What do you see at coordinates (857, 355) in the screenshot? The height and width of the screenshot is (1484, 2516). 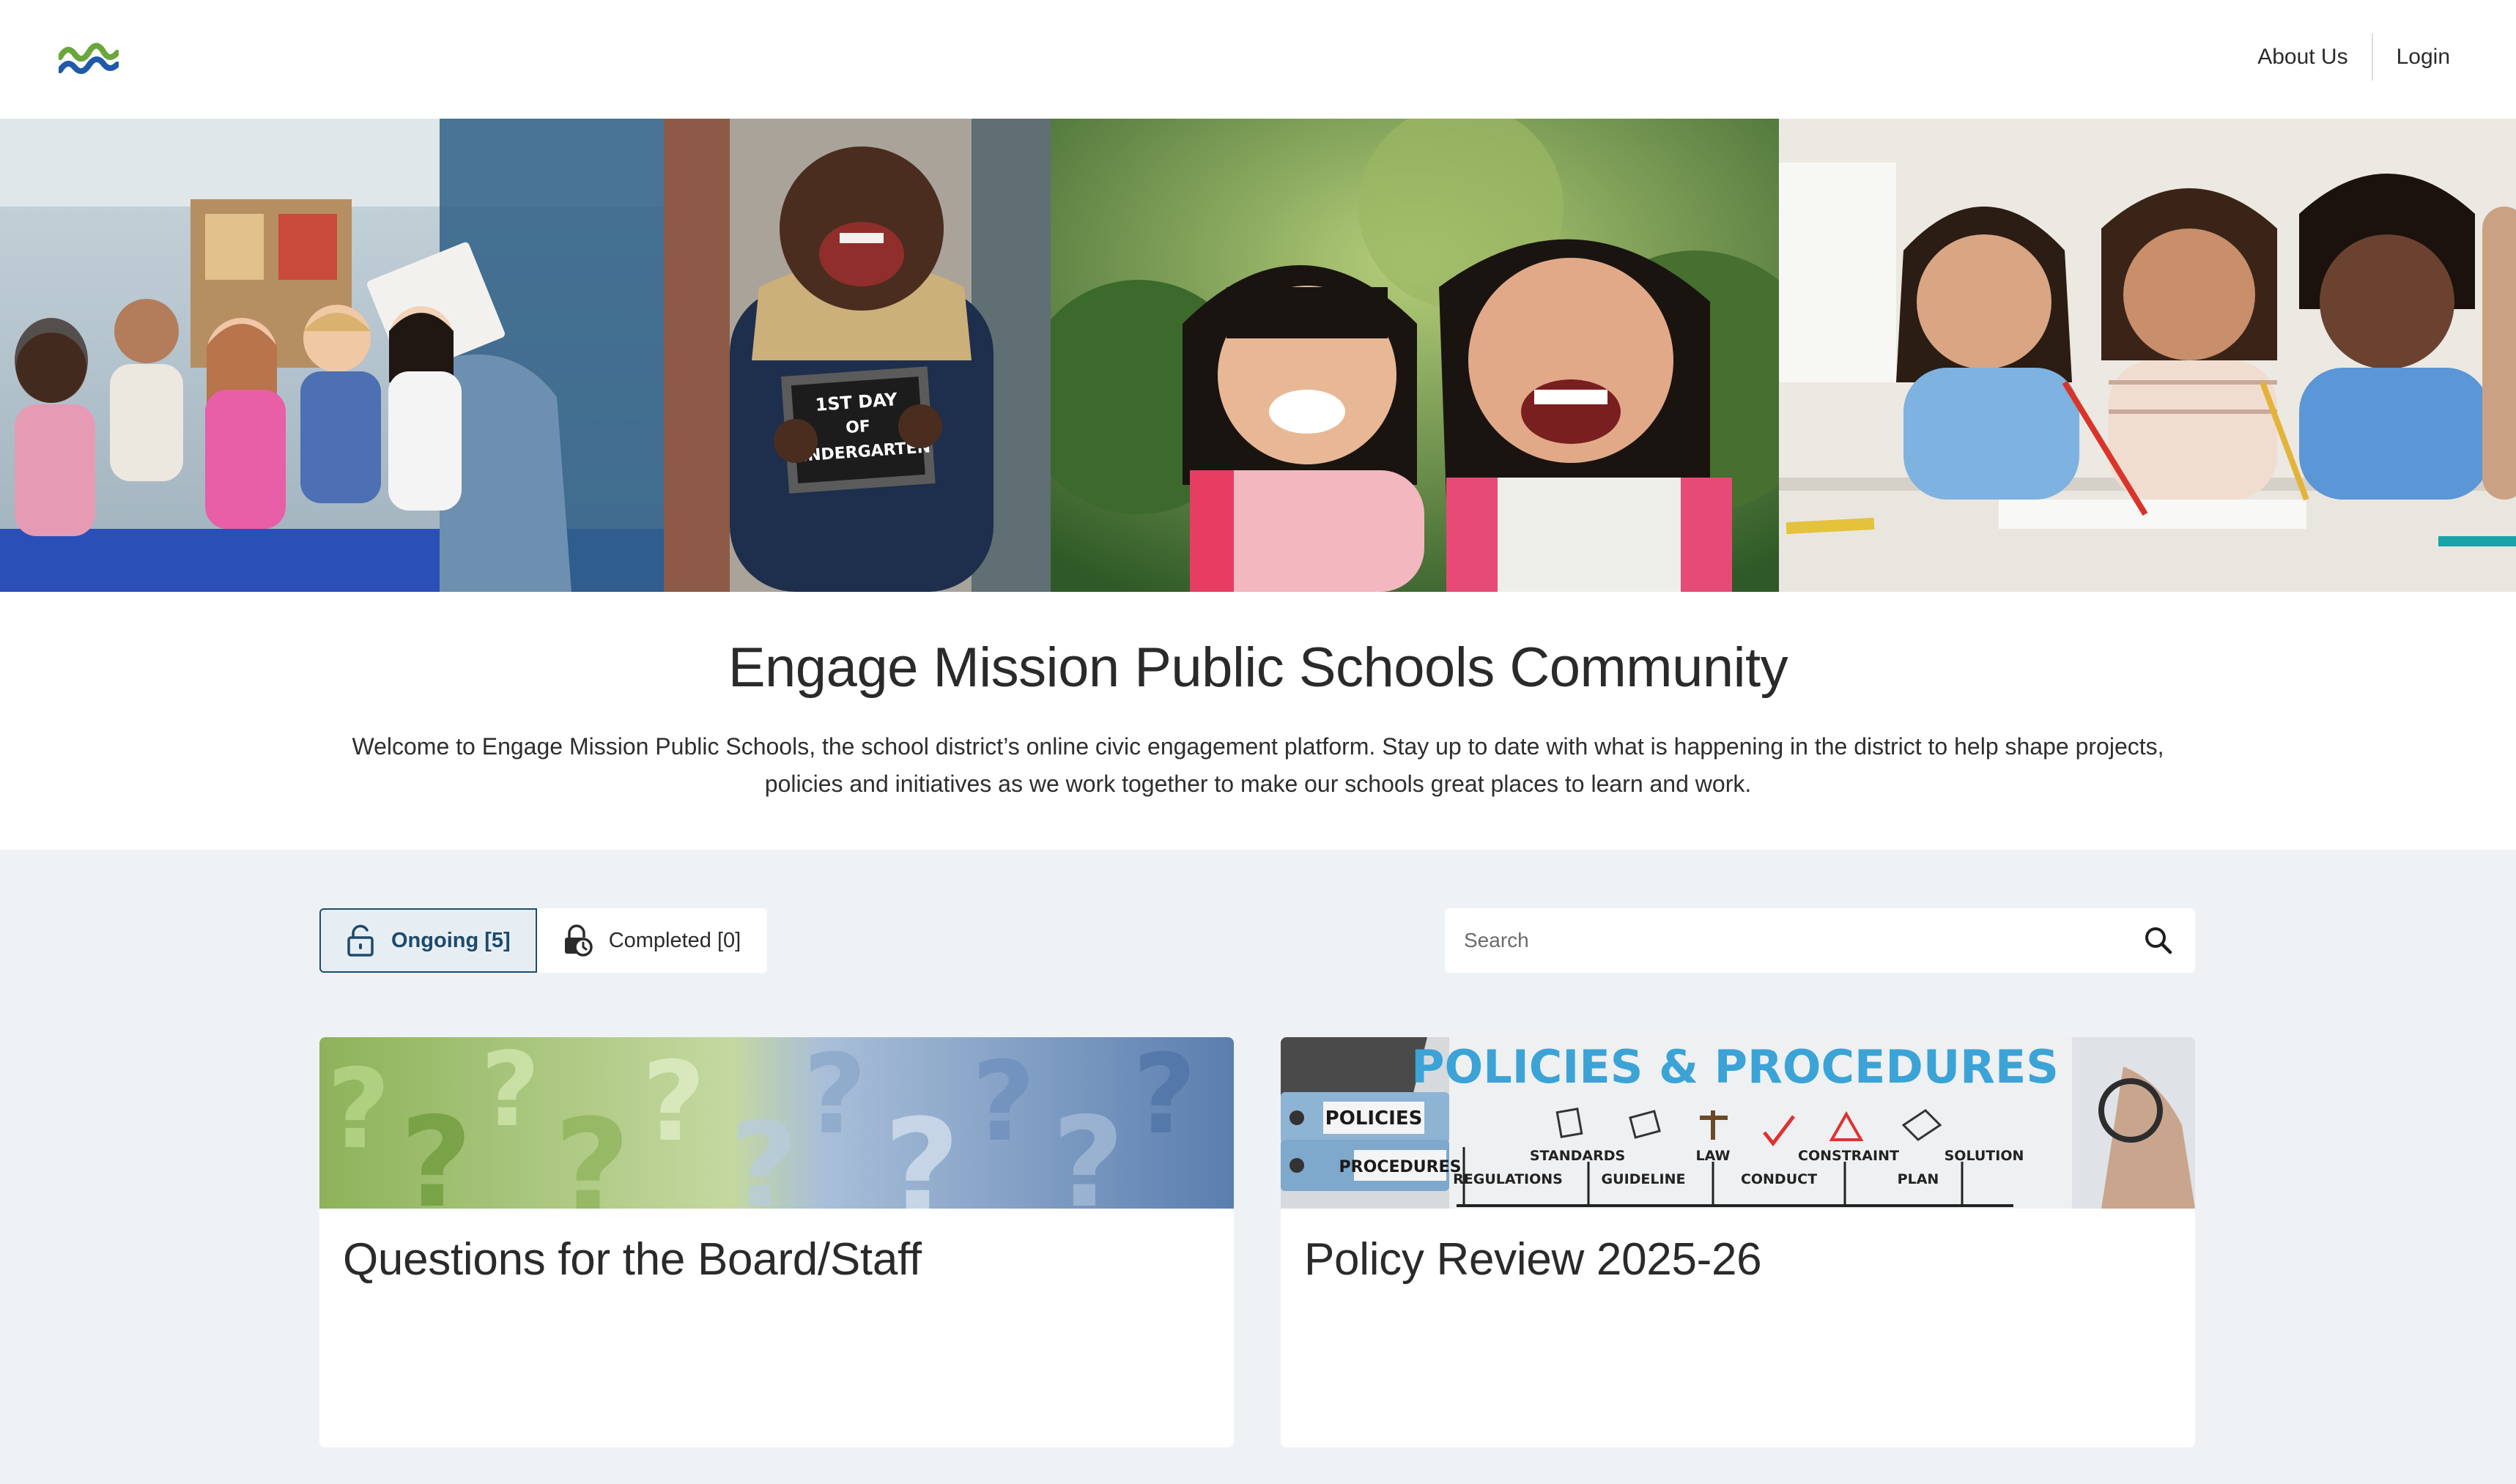 I see `hero-photo-first-day: 1ST DAY OF KINDERGARTEN` at bounding box center [857, 355].